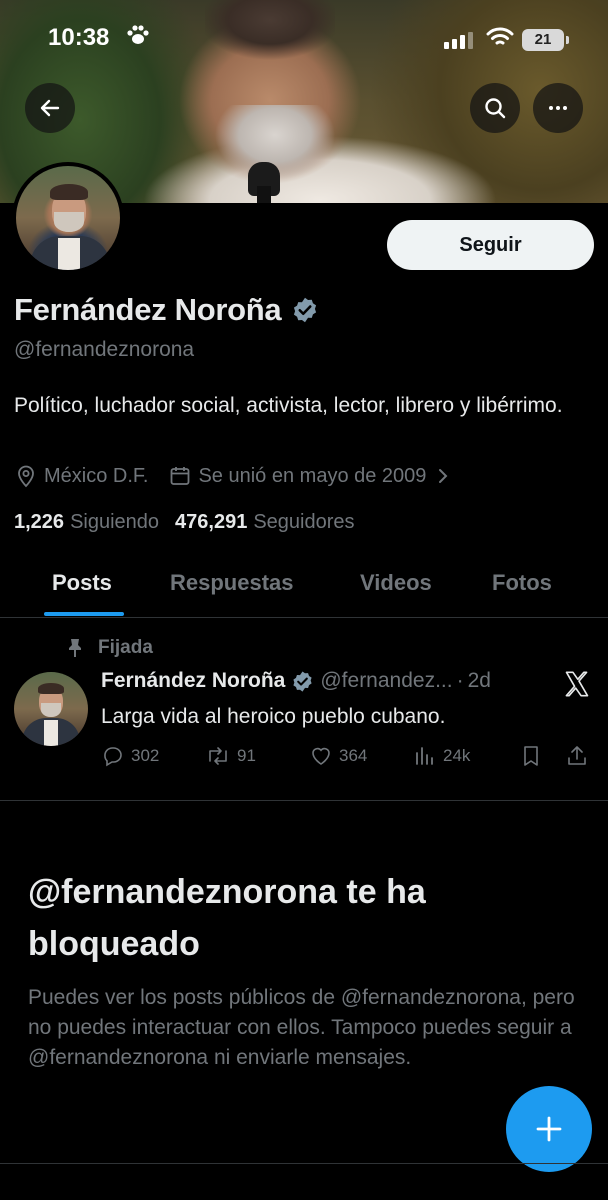 The image size is (608, 1200). I want to click on arrow-left-icon, so click(50, 108).